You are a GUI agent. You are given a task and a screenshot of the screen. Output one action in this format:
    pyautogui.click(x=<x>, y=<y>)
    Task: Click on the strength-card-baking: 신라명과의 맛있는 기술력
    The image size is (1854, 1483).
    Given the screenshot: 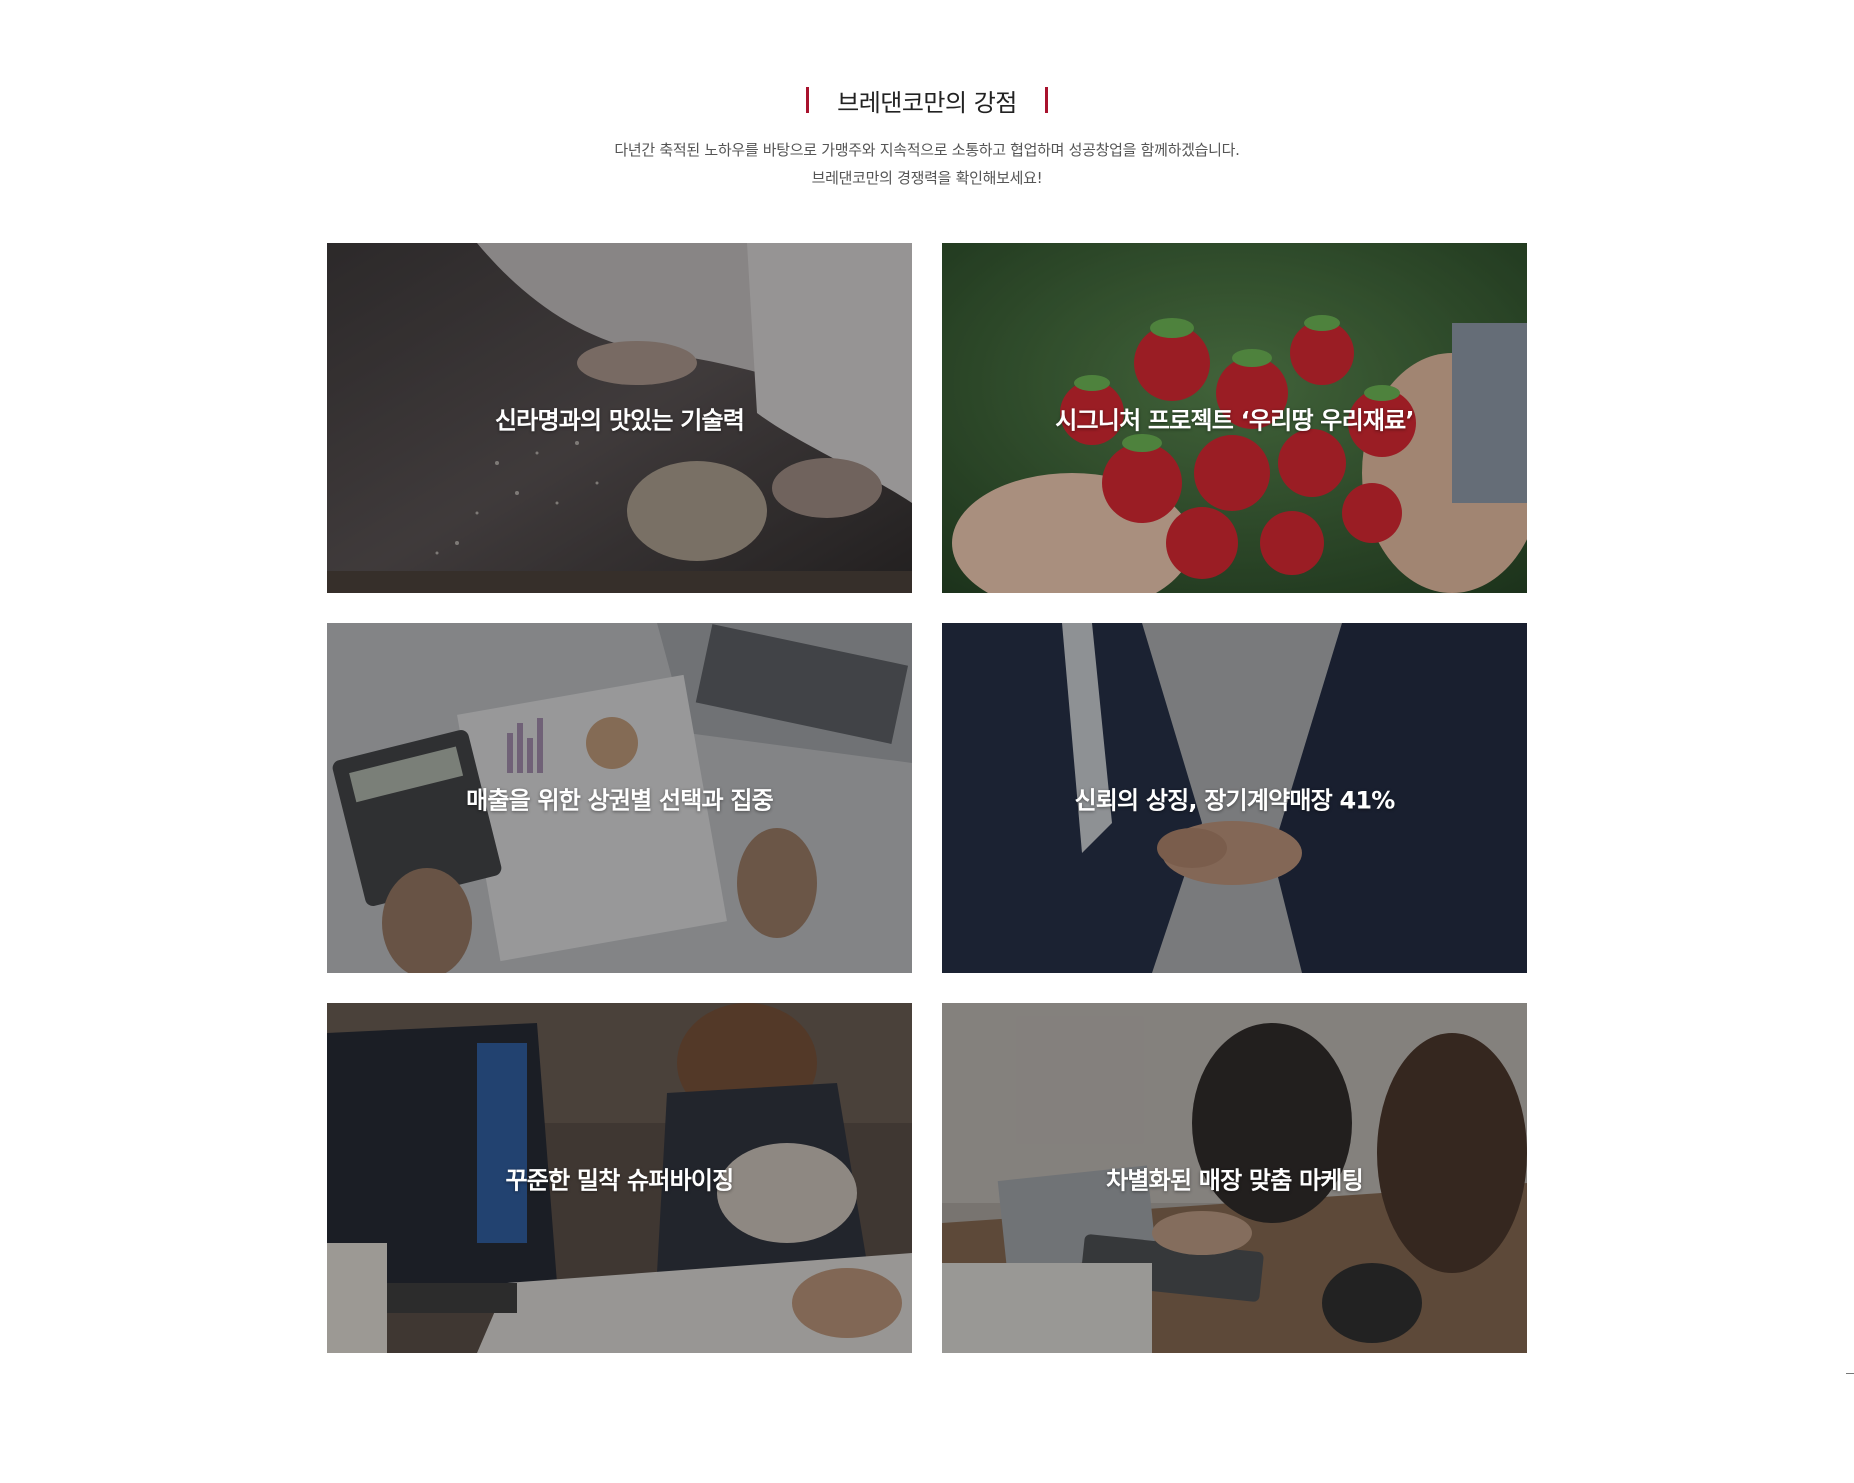 What is the action you would take?
    pyautogui.click(x=619, y=418)
    